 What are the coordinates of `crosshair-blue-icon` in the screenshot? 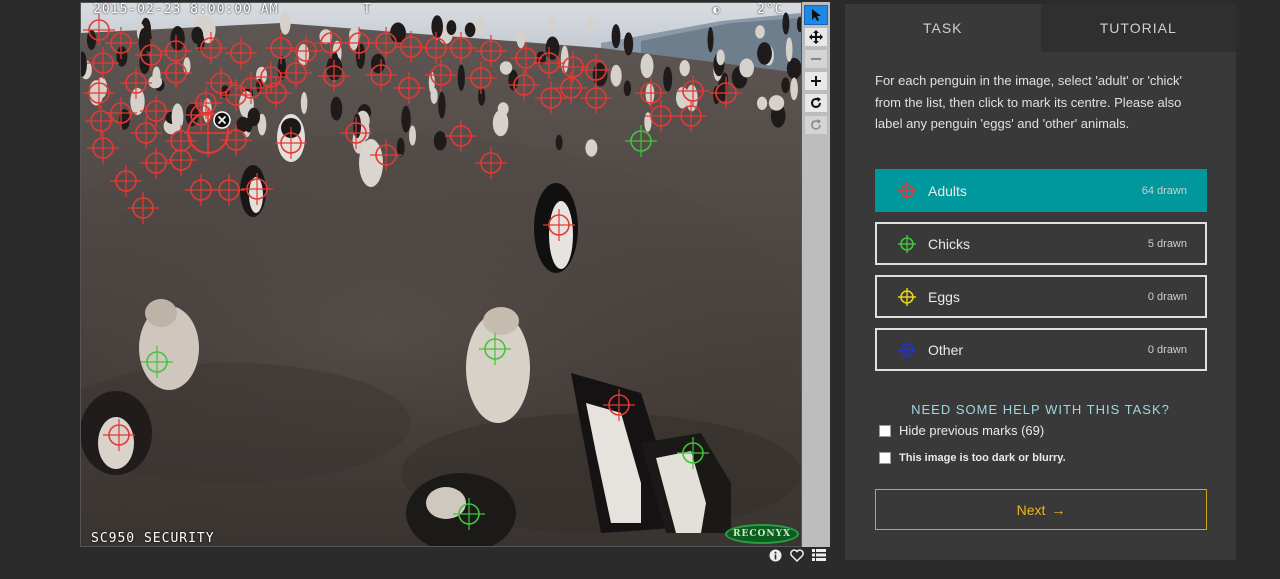 It's located at (907, 350).